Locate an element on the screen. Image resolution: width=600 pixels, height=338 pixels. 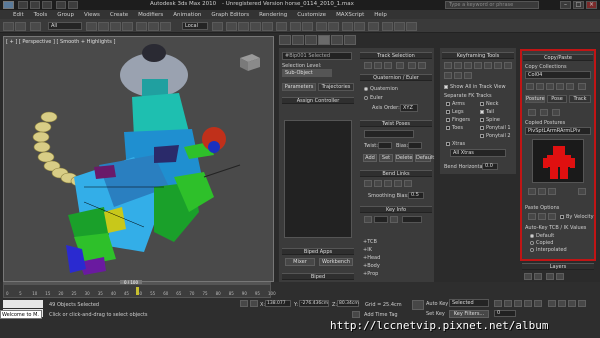
timeline-key-marker is located at coordinates (137, 291).